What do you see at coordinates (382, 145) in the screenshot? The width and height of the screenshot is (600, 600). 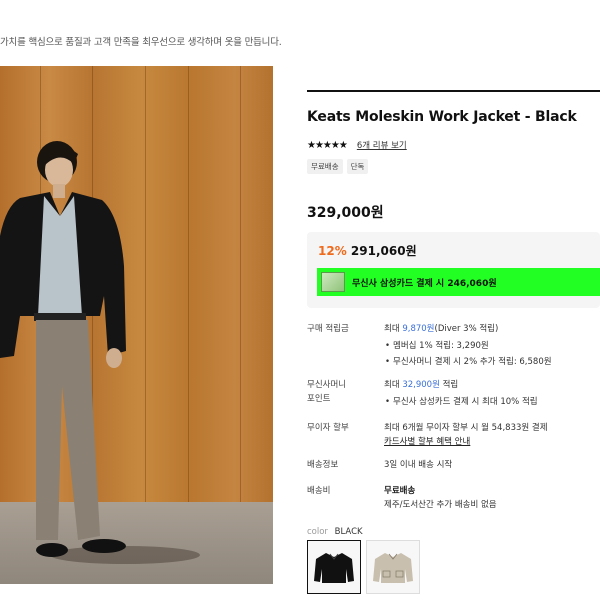 I see `review-link: 6개 리뷰 보기` at bounding box center [382, 145].